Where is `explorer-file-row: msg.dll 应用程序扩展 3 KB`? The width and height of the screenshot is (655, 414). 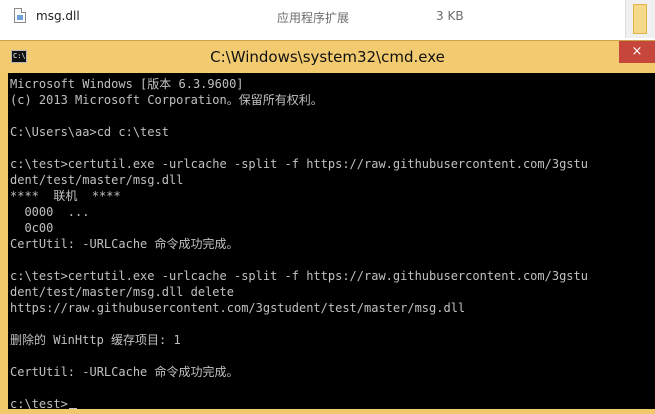
explorer-file-row: msg.dll 应用程序扩展 3 KB is located at coordinates (327, 19).